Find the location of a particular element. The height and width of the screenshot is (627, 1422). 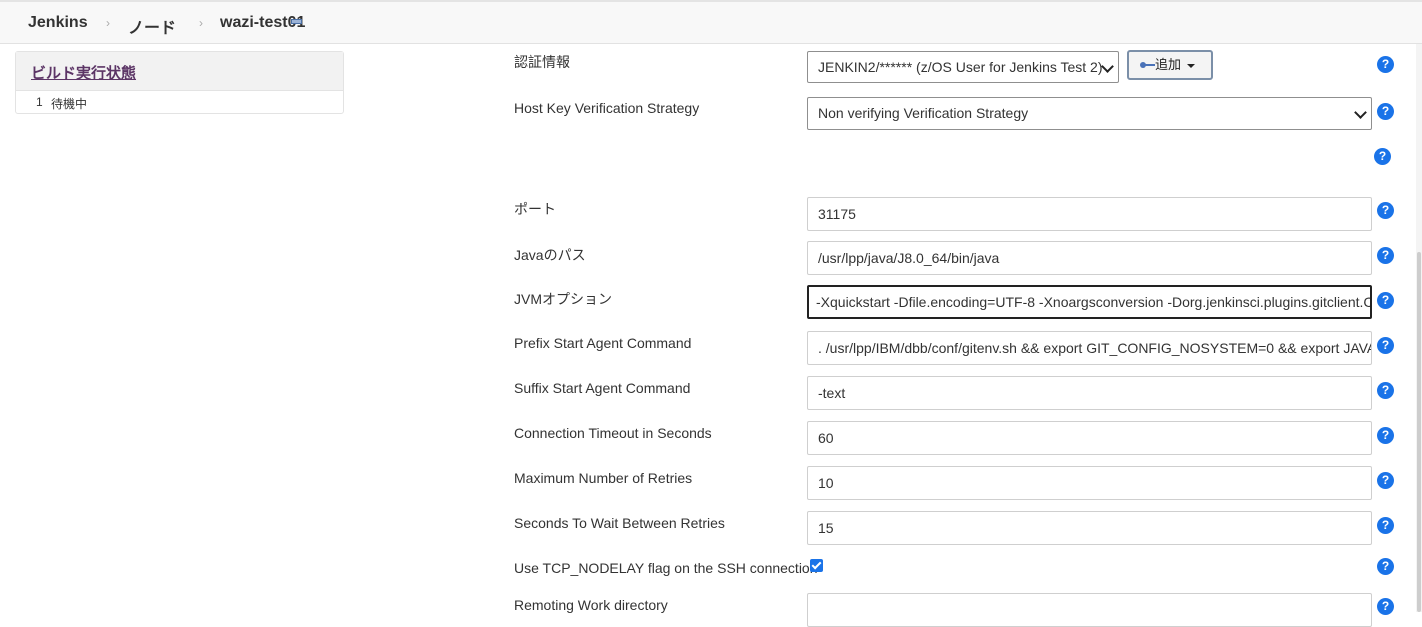

host-key-selected-value: Non verifying Verification Strategy is located at coordinates (923, 113).